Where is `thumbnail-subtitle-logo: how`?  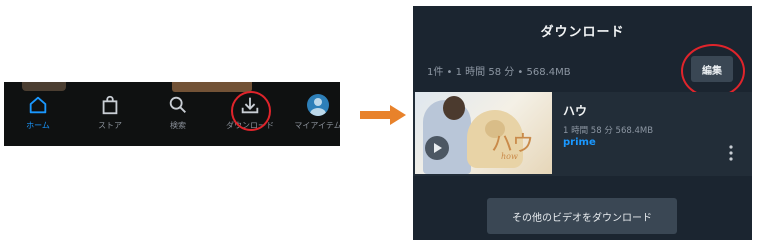 thumbnail-subtitle-logo: how is located at coordinates (509, 156).